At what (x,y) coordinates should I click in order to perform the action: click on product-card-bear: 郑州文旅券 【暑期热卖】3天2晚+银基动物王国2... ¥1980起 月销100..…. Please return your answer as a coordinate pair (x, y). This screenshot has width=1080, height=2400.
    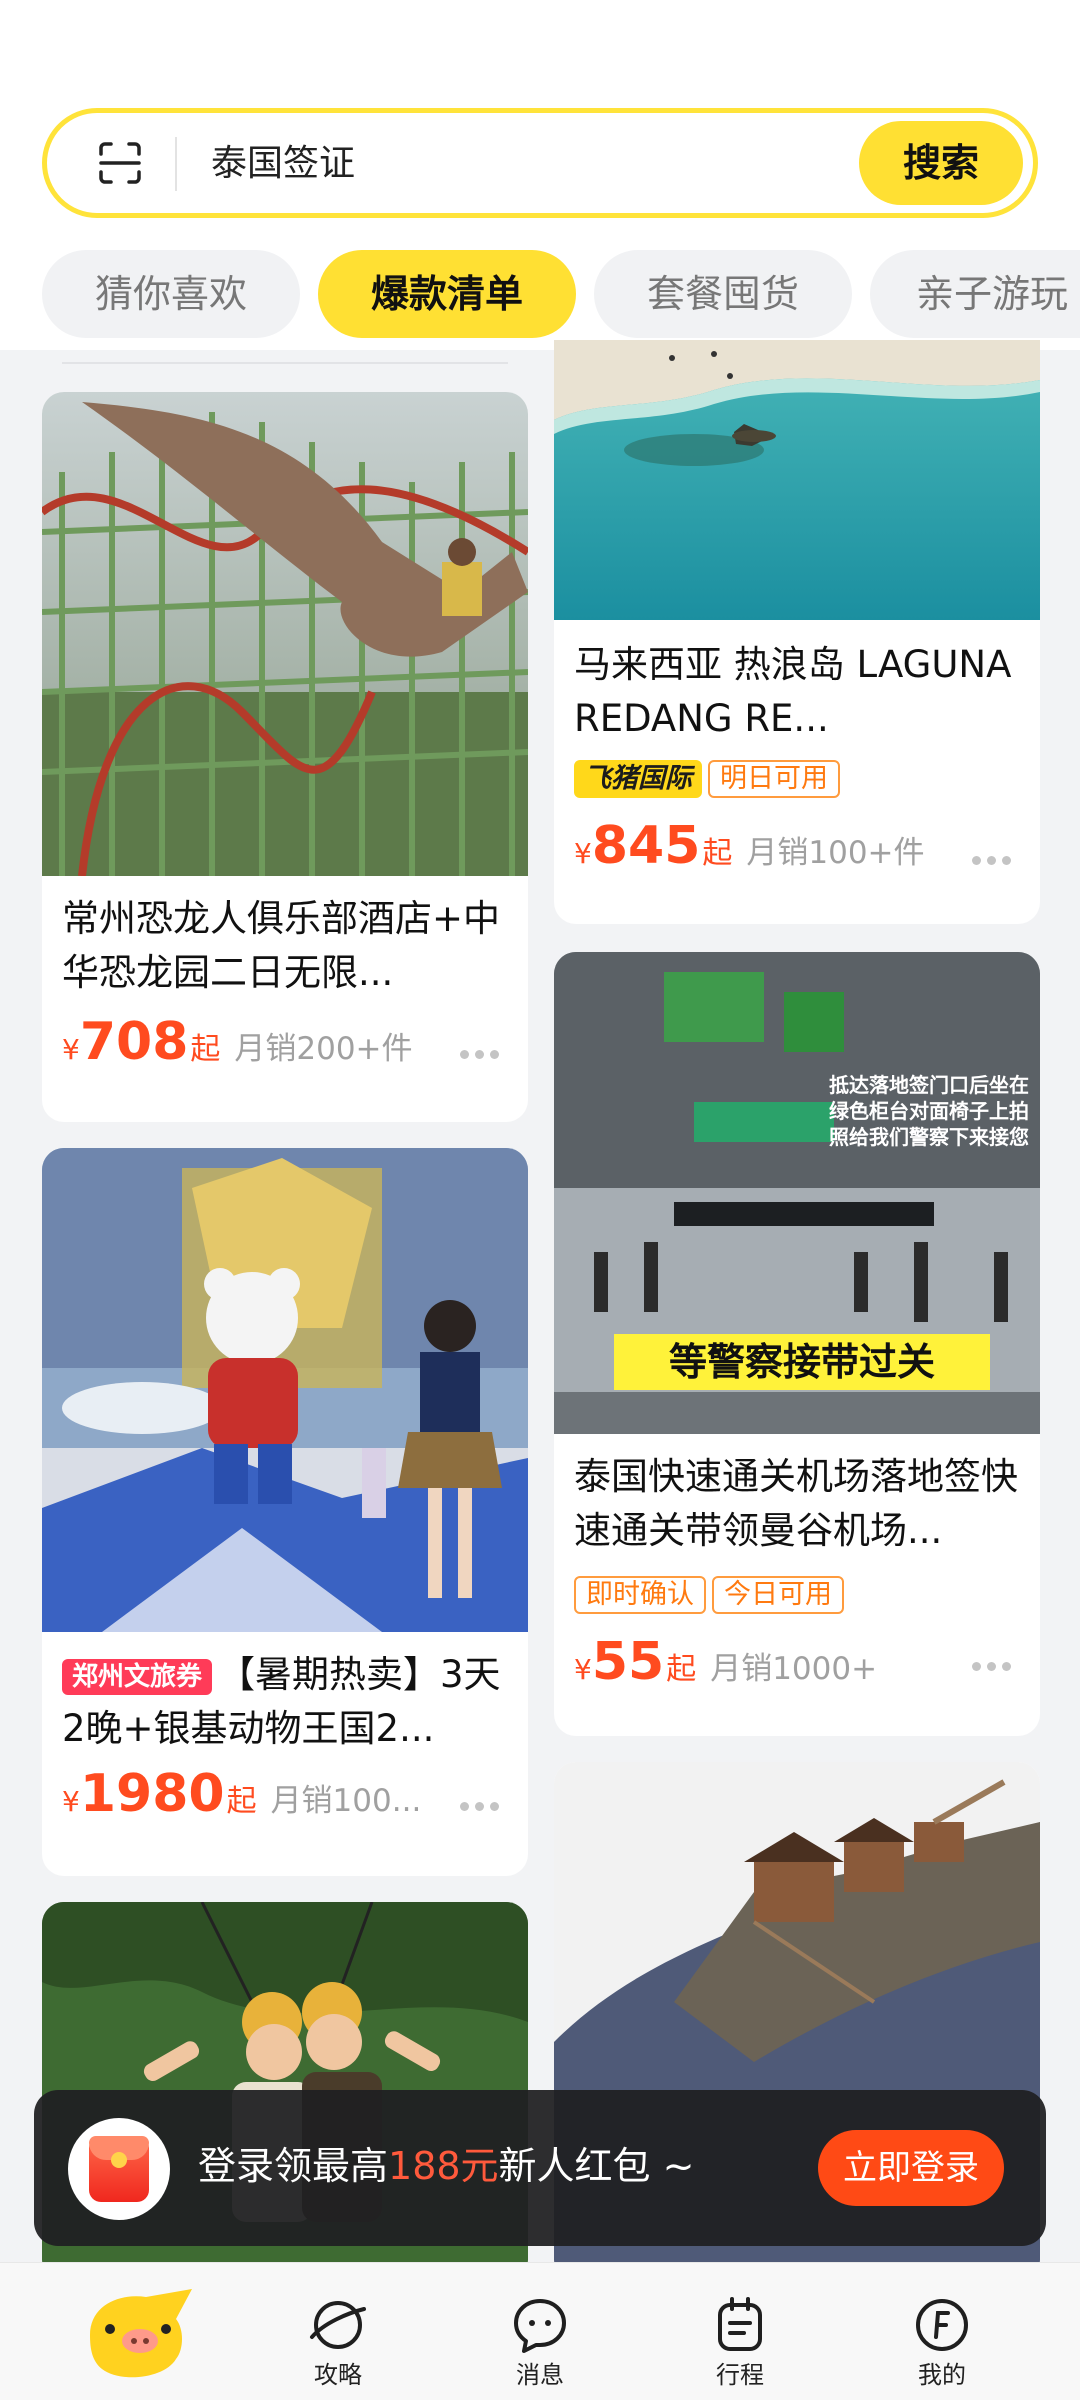
    Looking at the image, I should click on (285, 1512).